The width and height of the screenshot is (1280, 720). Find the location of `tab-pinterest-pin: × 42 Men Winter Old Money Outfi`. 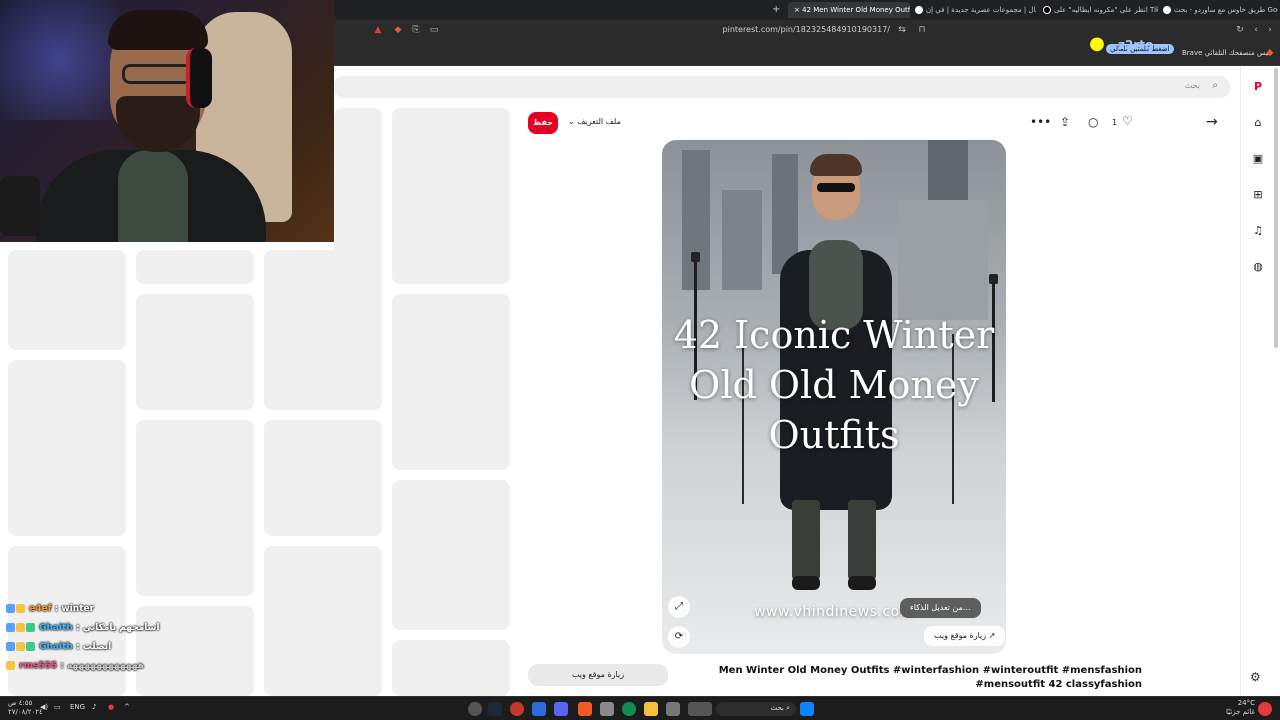

tab-pinterest-pin: × 42 Men Winter Old Money Outfi is located at coordinates (849, 10).